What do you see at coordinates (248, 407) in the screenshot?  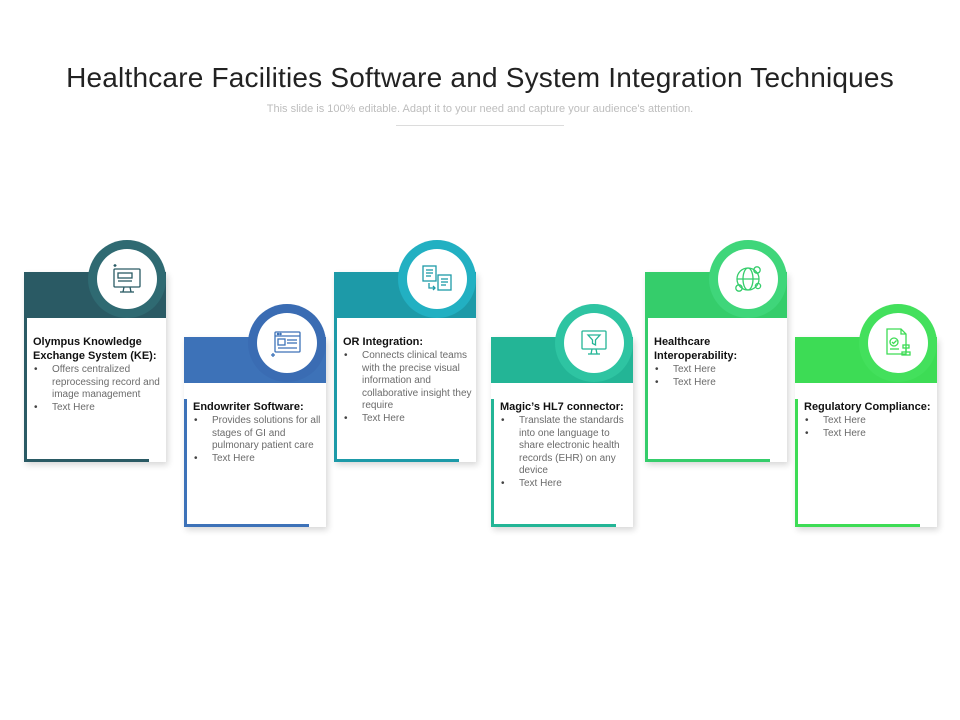 I see `card-title: Endowriter Software:` at bounding box center [248, 407].